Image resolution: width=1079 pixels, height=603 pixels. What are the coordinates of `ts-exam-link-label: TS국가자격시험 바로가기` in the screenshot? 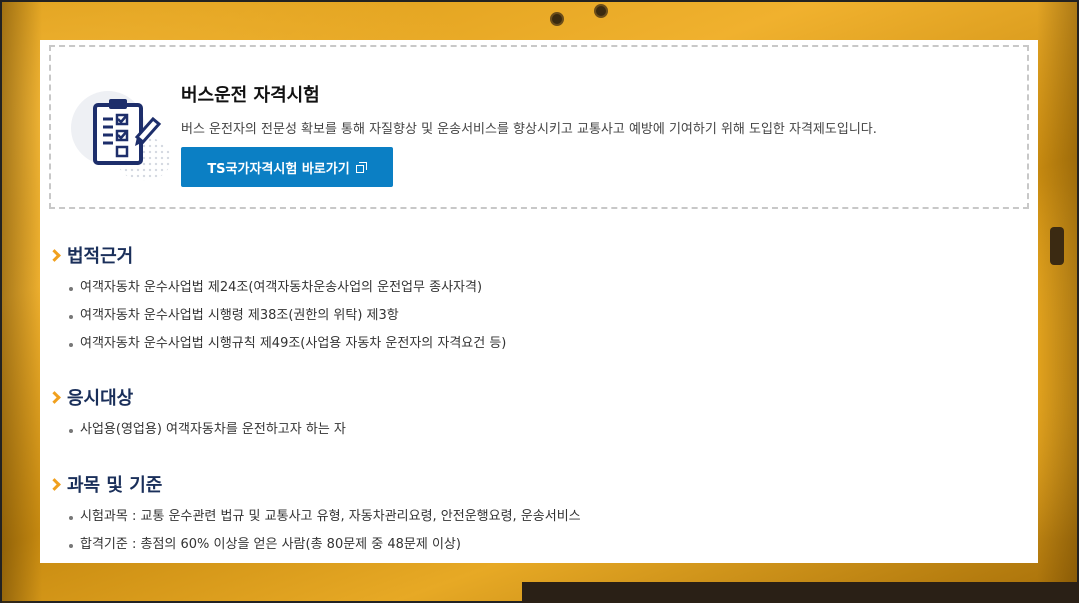 It's located at (278, 169).